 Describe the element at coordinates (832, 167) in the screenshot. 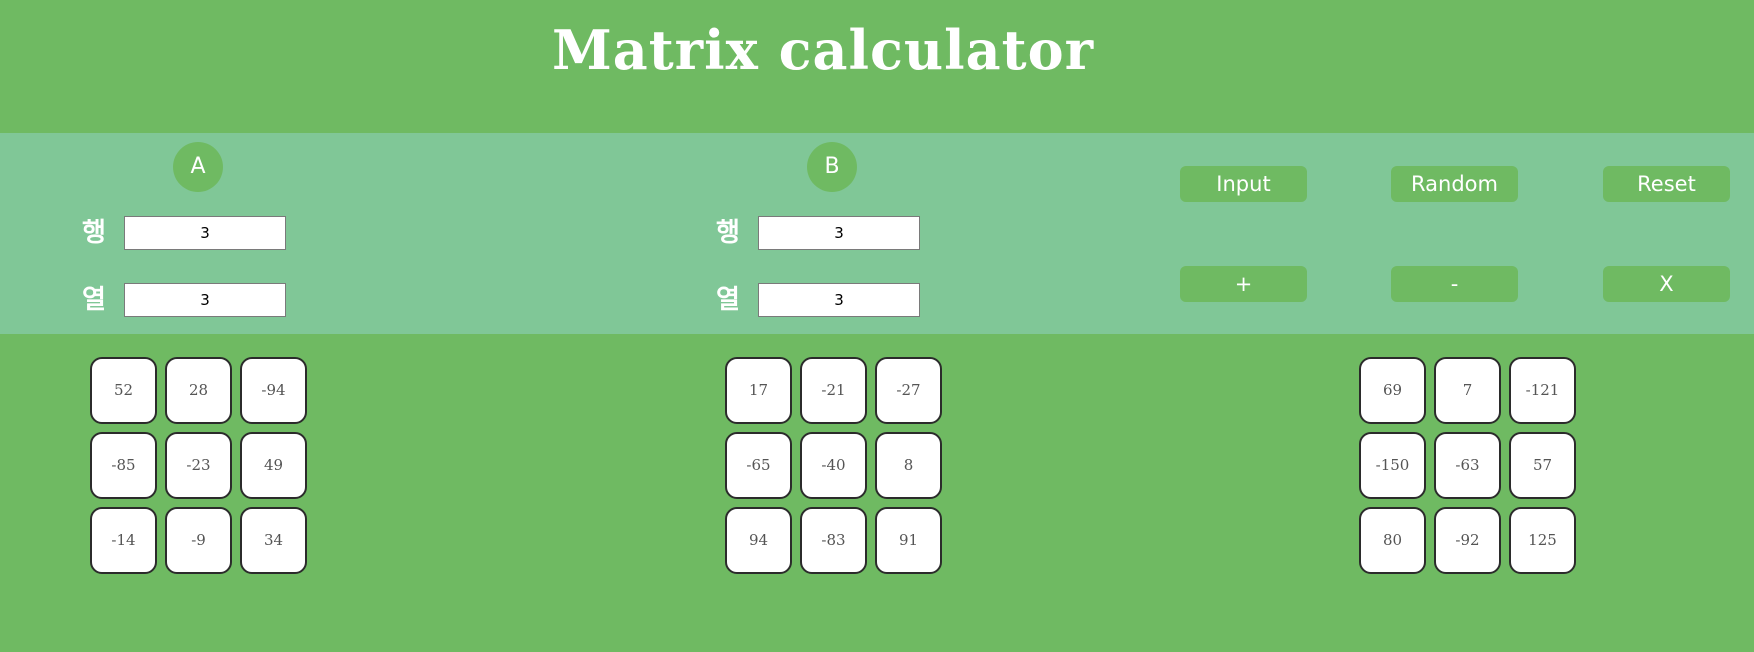

I see `matrix-b-badge: B` at that location.